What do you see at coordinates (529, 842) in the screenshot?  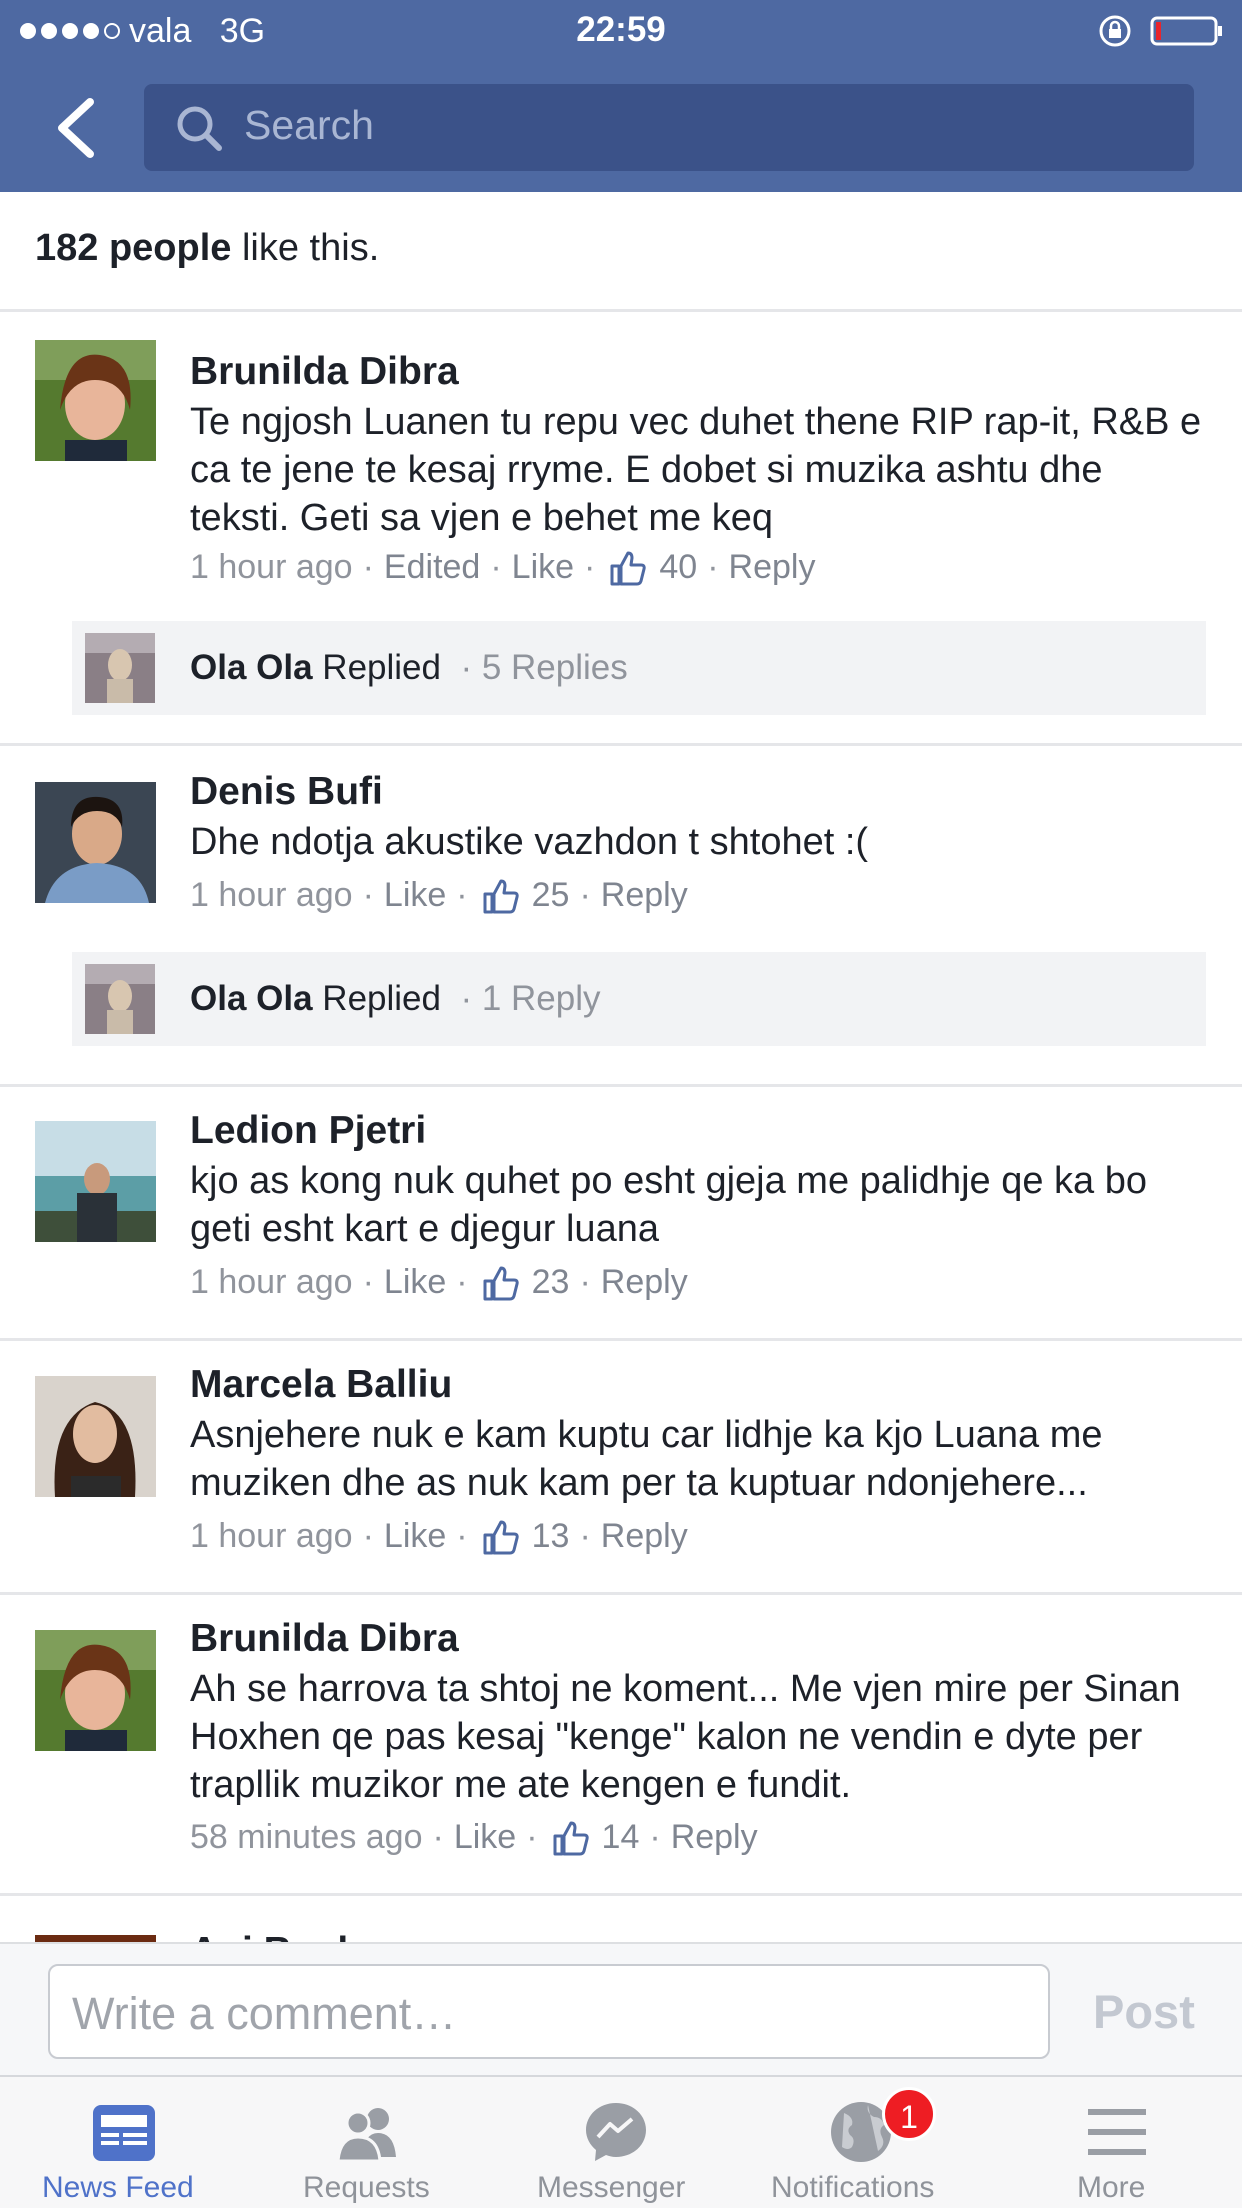 I see `comment-text: Dhe ndotja akustike vazhdon t shtohet :(` at bounding box center [529, 842].